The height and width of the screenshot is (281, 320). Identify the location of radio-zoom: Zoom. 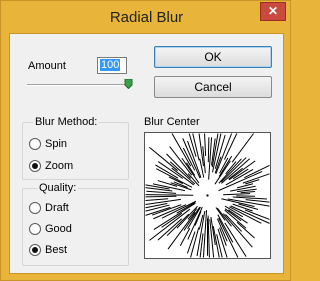
(51, 166).